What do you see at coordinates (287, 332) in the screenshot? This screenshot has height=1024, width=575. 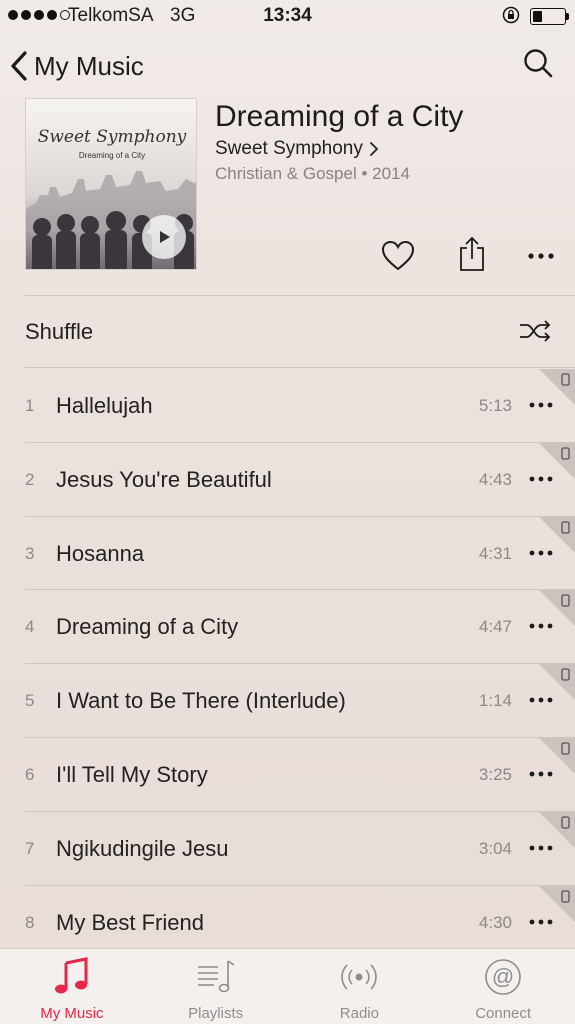 I see `shuffle-row: Shuffle` at bounding box center [287, 332].